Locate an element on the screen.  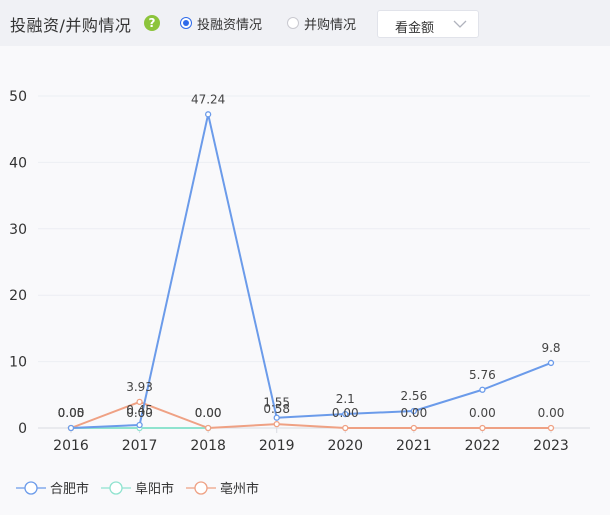
legend-label-hefei: 合肥市 is located at coordinates (70, 489).